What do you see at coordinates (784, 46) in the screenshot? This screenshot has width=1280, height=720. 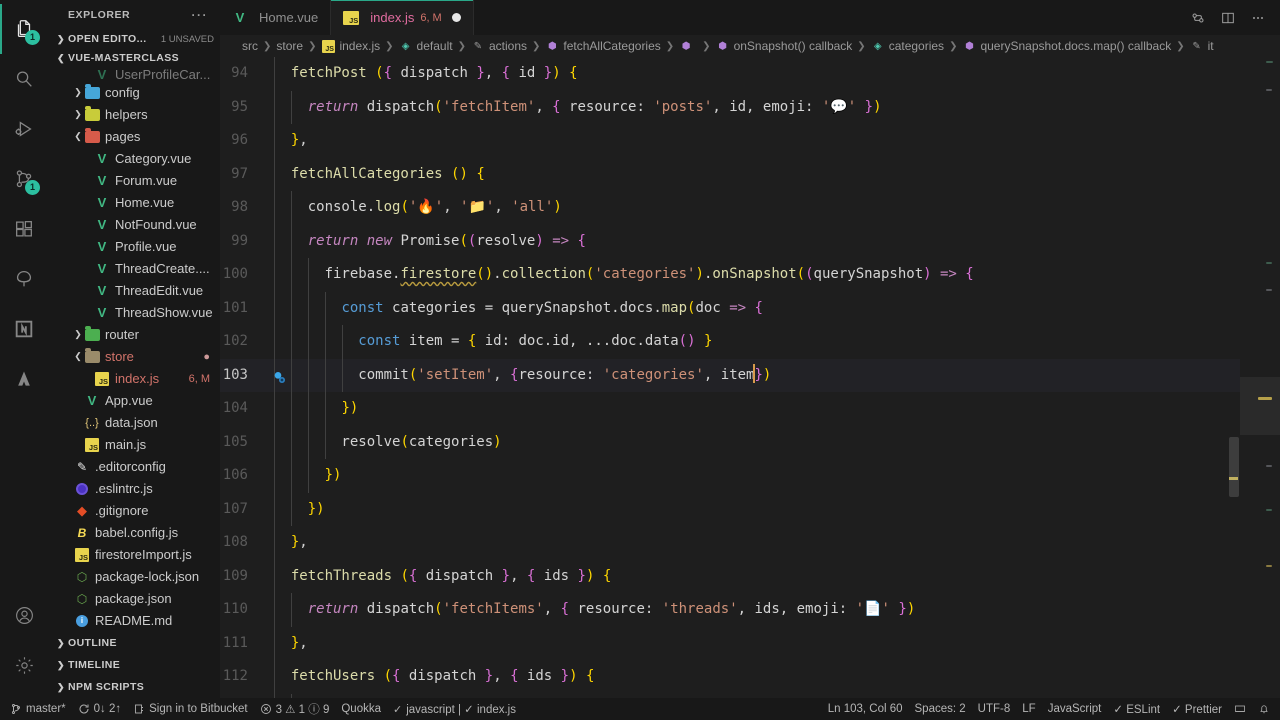 I see `breadcrumb-item: ⬢ onSnapshot() callback` at bounding box center [784, 46].